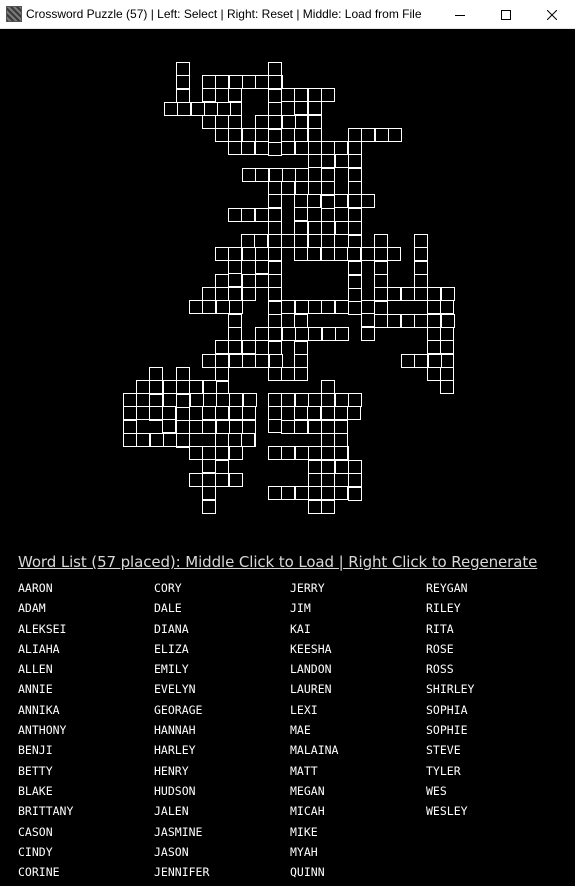 Image resolution: width=575 pixels, height=886 pixels. What do you see at coordinates (552, 14) in the screenshot?
I see `close-button` at bounding box center [552, 14].